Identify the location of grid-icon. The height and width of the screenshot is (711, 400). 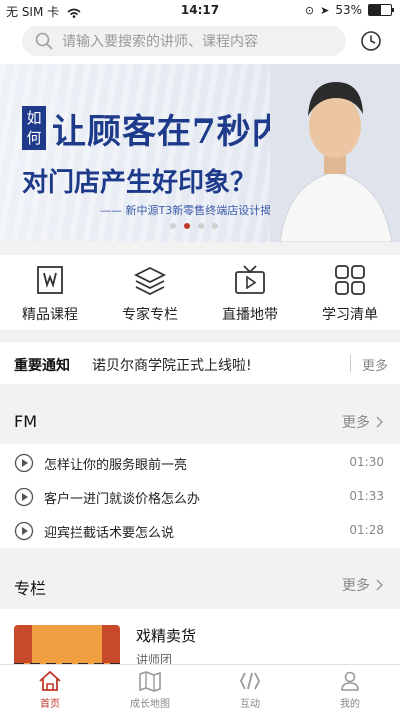
(350, 280).